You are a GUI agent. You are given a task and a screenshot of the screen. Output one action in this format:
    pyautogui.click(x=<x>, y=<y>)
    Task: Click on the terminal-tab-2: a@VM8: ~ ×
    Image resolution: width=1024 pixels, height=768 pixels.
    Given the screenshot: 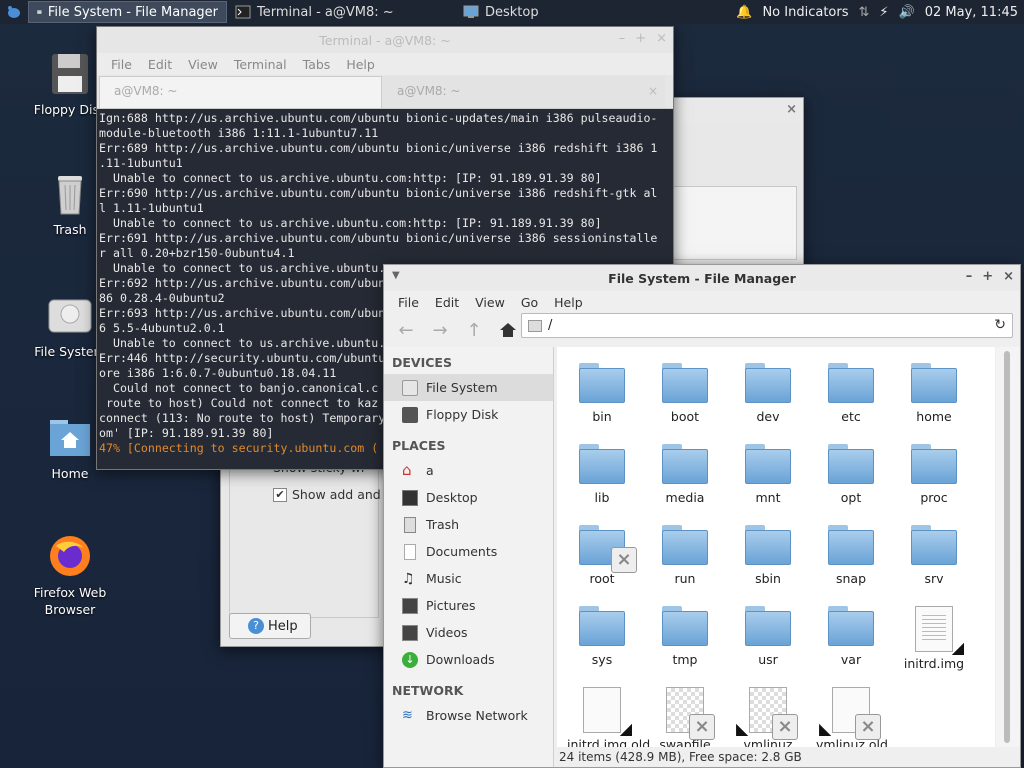 What is the action you would take?
    pyautogui.click(x=523, y=92)
    